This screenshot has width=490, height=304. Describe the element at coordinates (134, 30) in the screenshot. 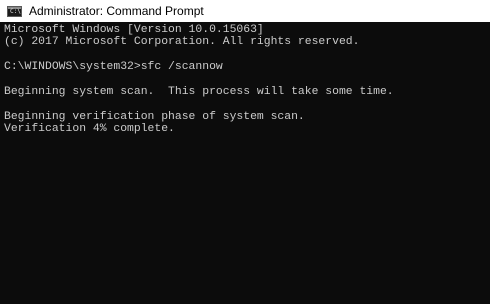

I see `console-line: Microsoft Windows [Version 10.0.15063]` at that location.